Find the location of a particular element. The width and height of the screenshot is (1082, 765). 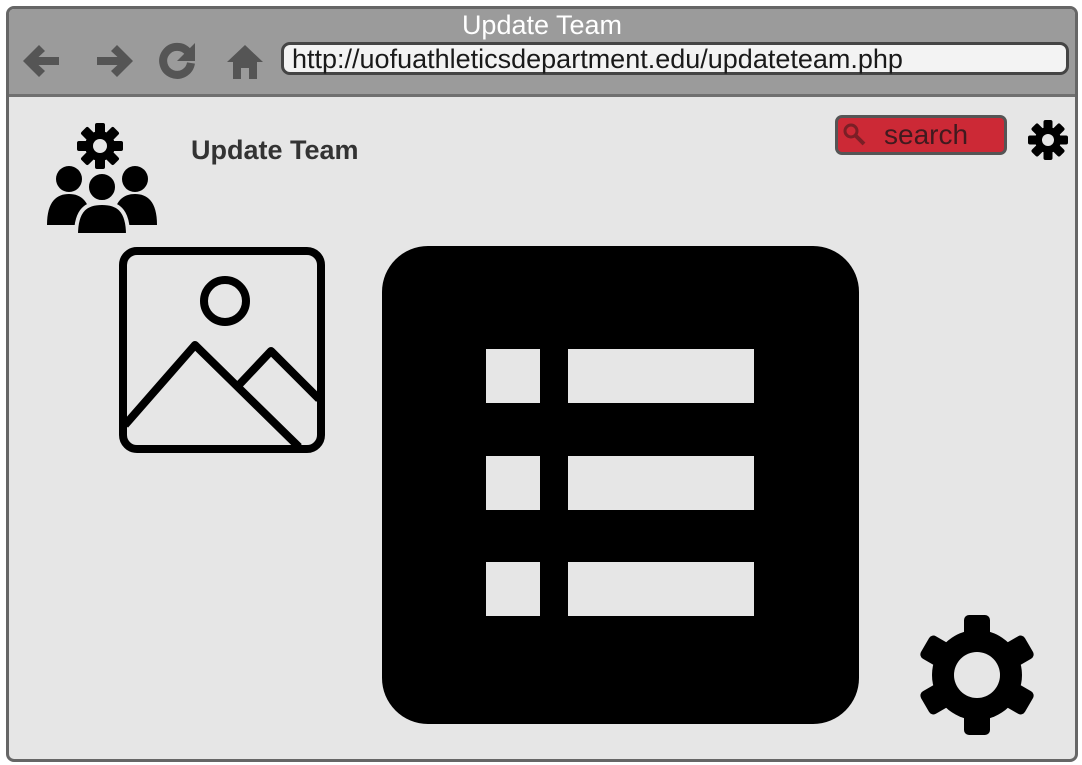

home-button is located at coordinates (245, 61).